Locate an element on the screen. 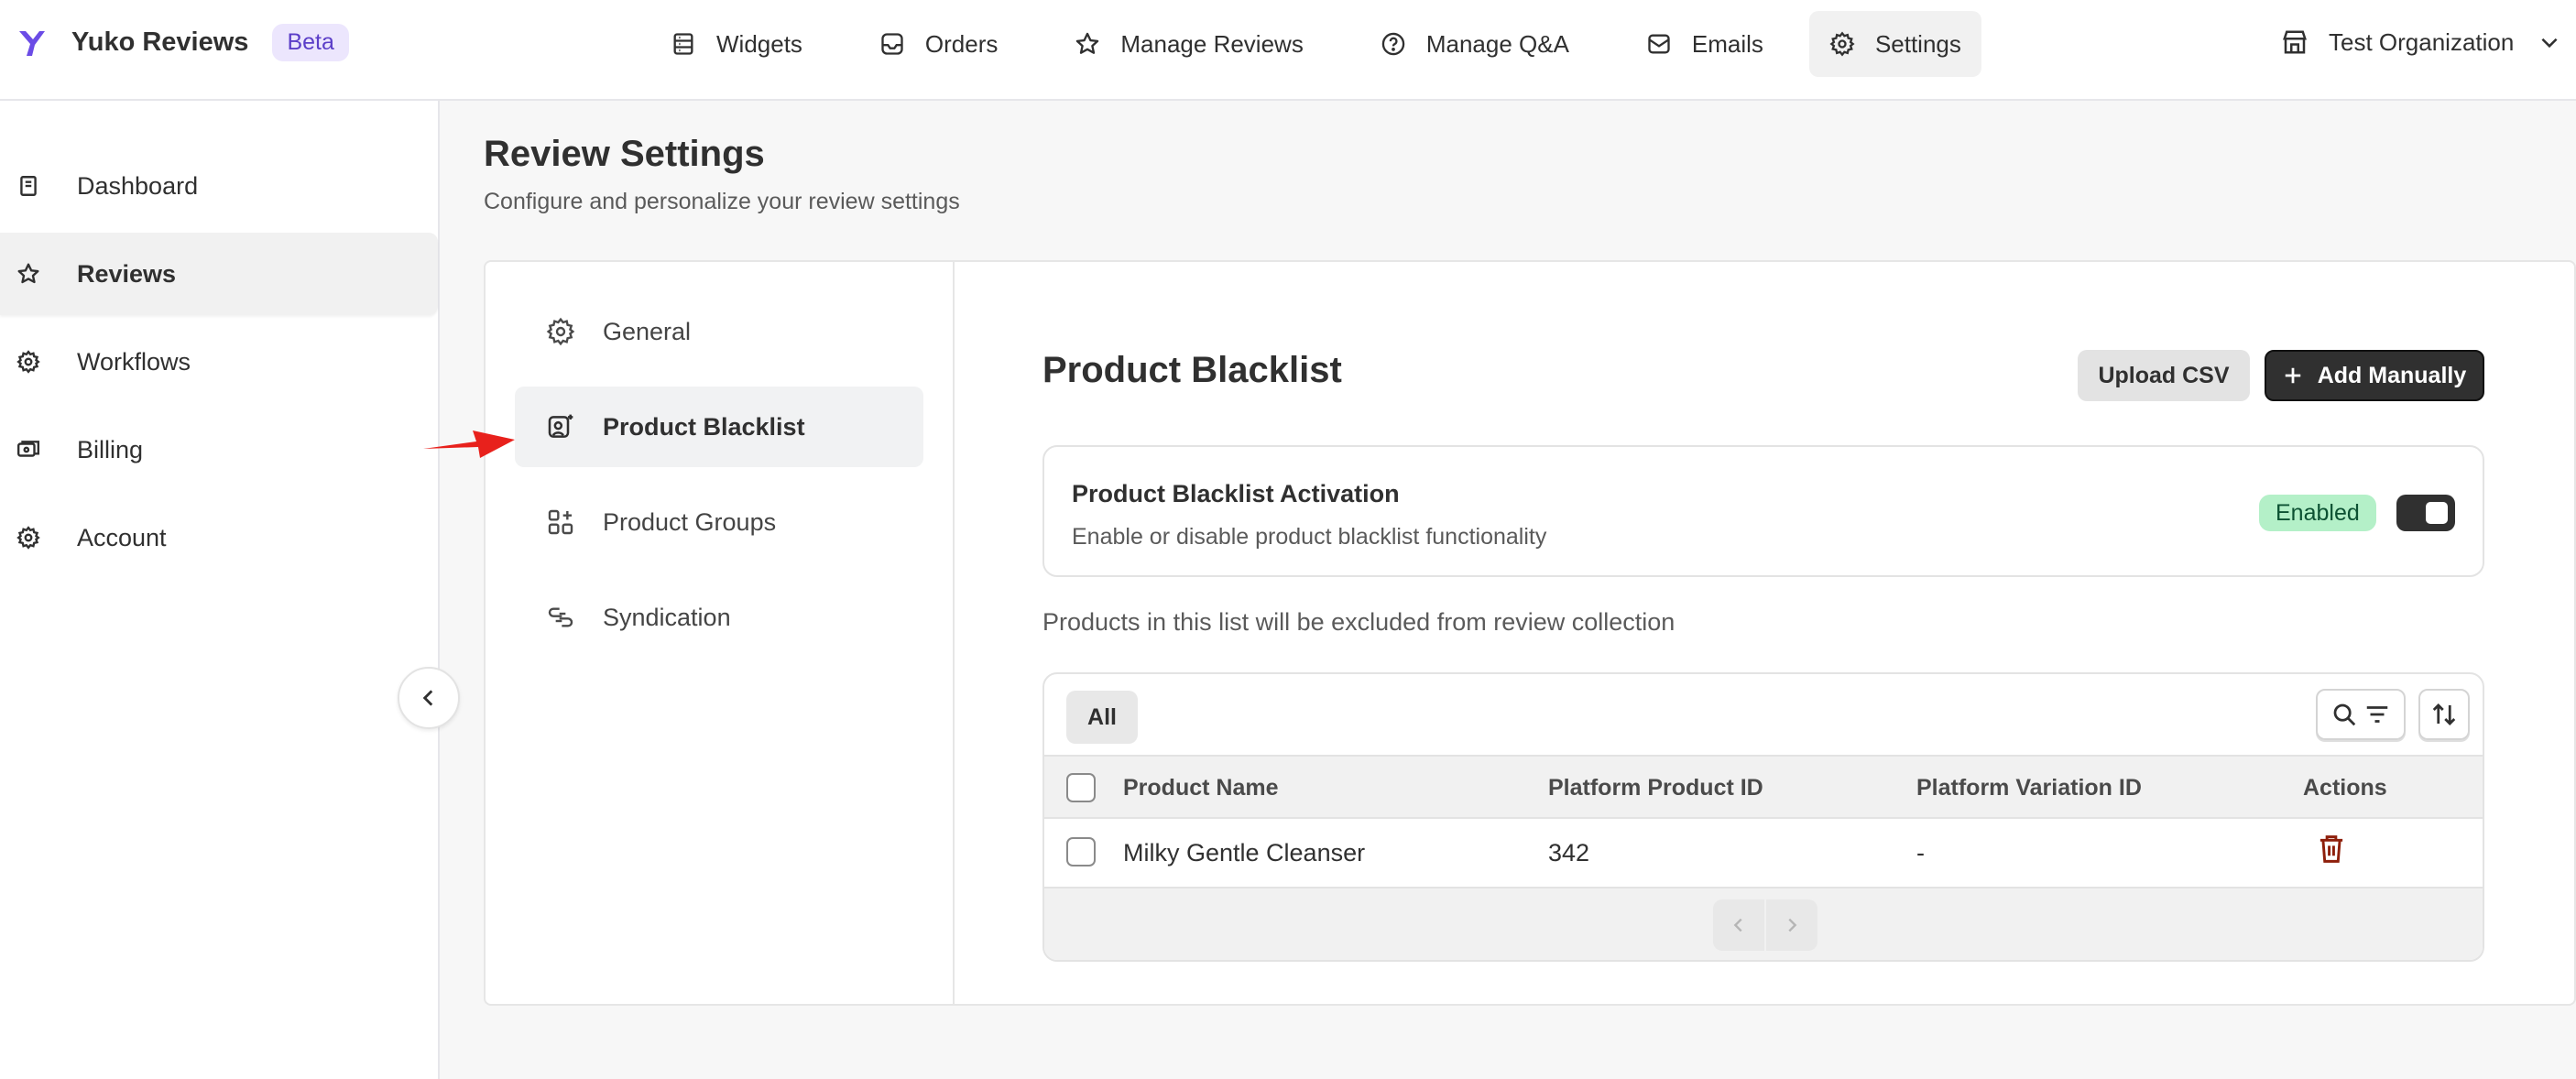  column-header-platform-product-id: Platform Product ID is located at coordinates (1656, 788).